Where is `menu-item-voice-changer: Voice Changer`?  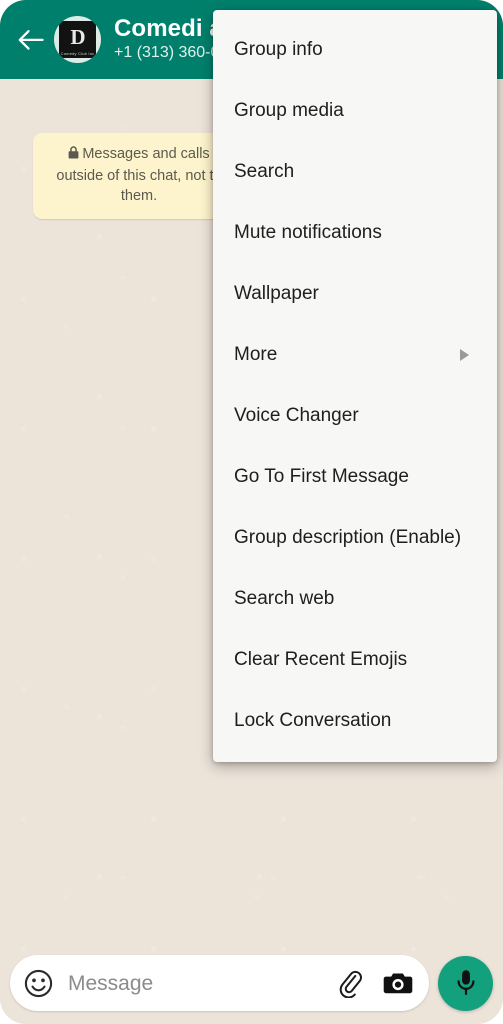
menu-item-voice-changer: Voice Changer is located at coordinates (355, 415).